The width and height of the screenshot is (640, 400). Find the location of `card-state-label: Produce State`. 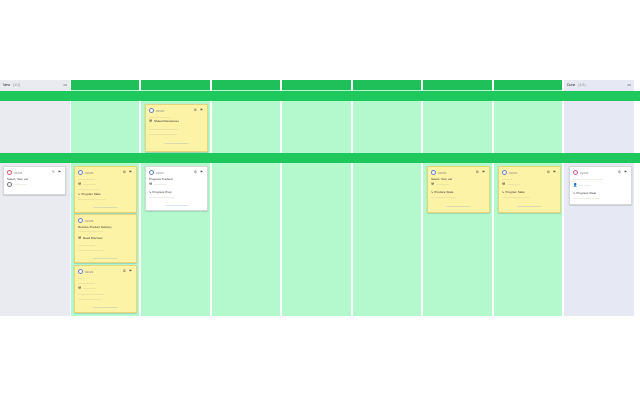

card-state-label: Produce State is located at coordinates (444, 192).